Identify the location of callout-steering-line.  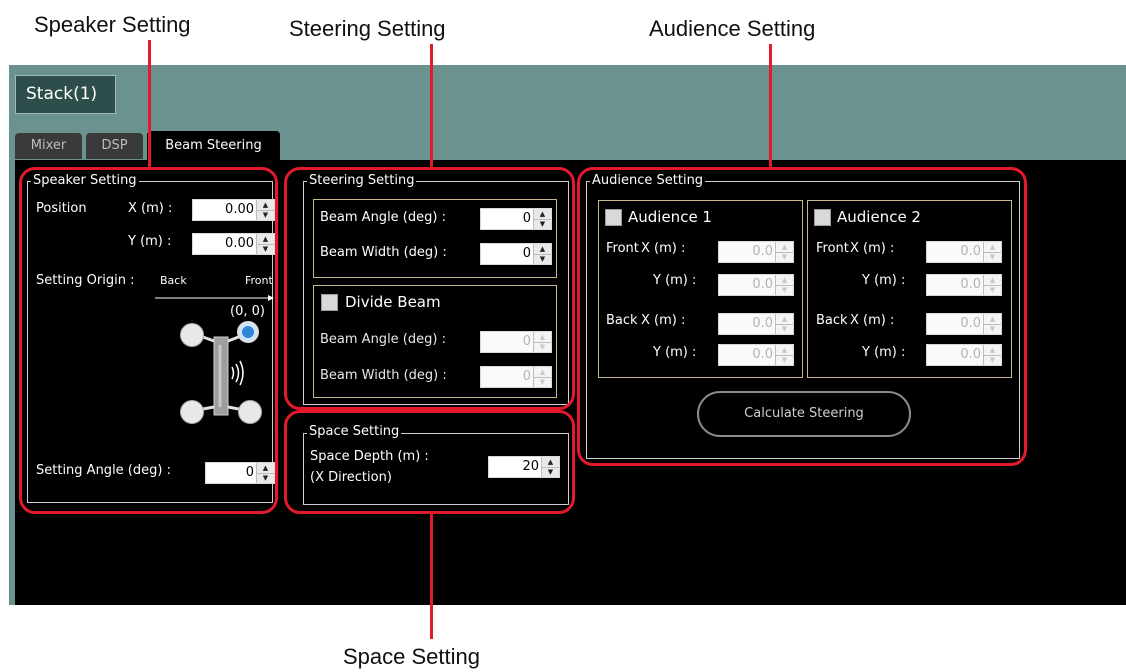
(431, 106).